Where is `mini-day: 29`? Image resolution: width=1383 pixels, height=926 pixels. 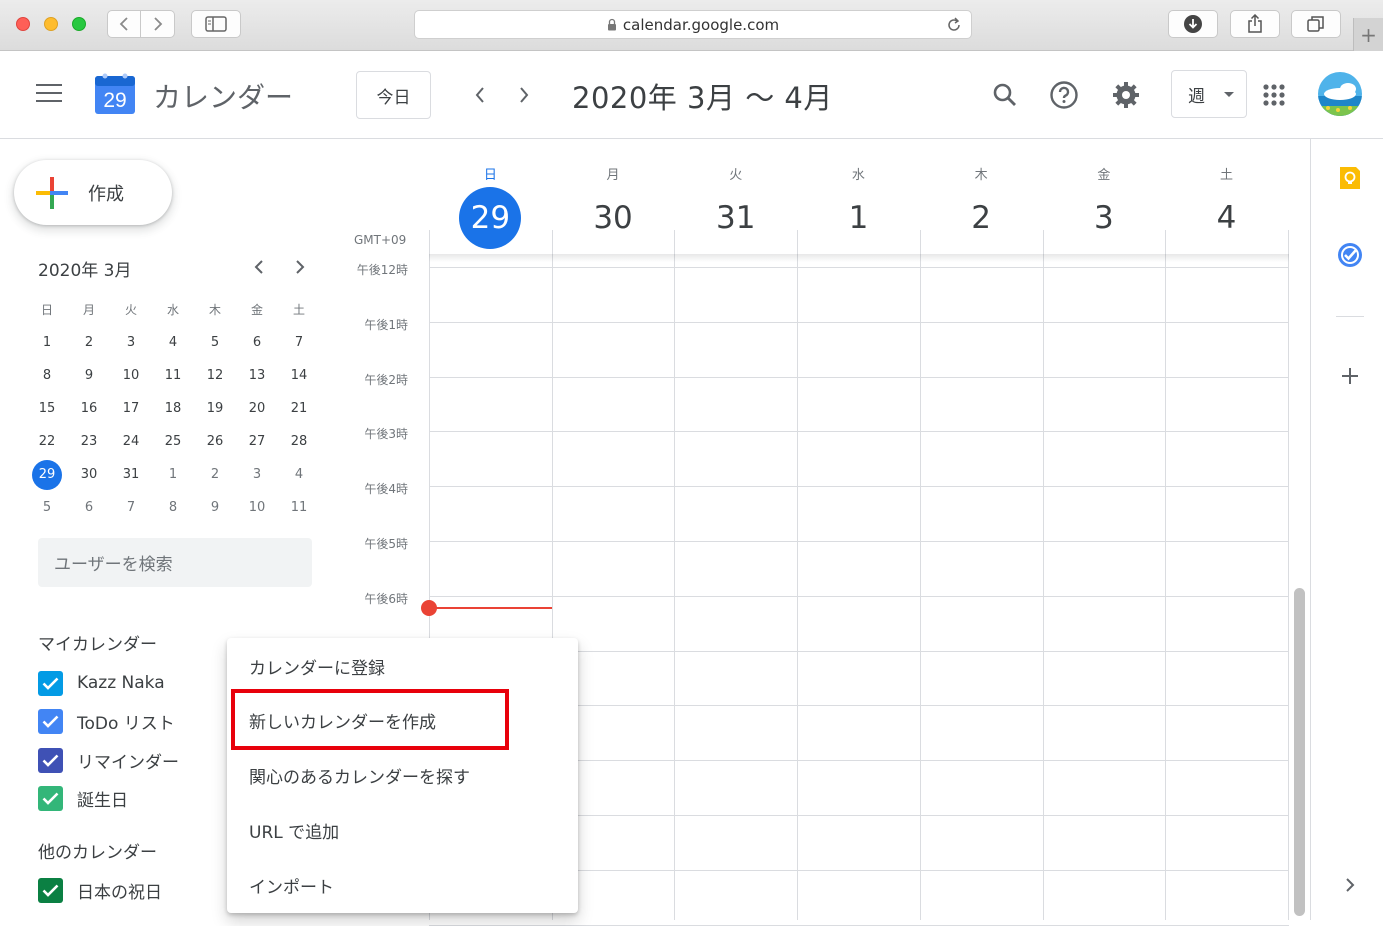 mini-day: 29 is located at coordinates (47, 474).